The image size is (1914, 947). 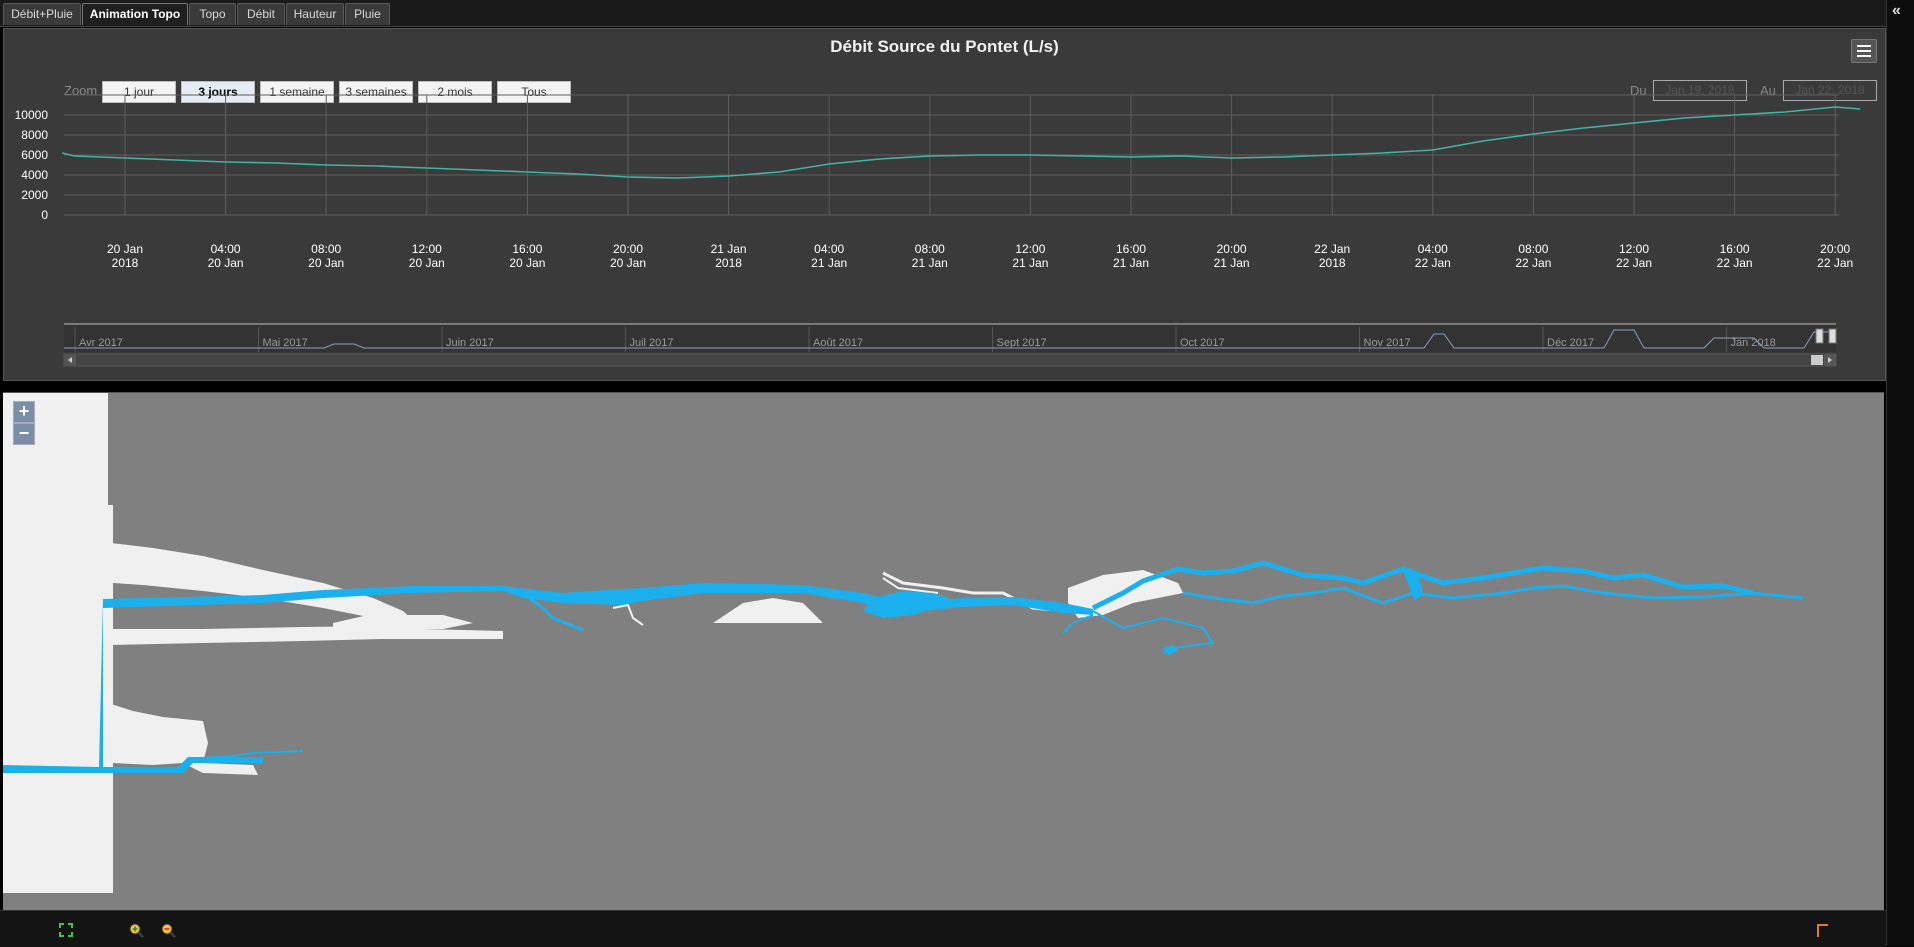 What do you see at coordinates (1896, 11) in the screenshot?
I see `collapse-panel-button: «` at bounding box center [1896, 11].